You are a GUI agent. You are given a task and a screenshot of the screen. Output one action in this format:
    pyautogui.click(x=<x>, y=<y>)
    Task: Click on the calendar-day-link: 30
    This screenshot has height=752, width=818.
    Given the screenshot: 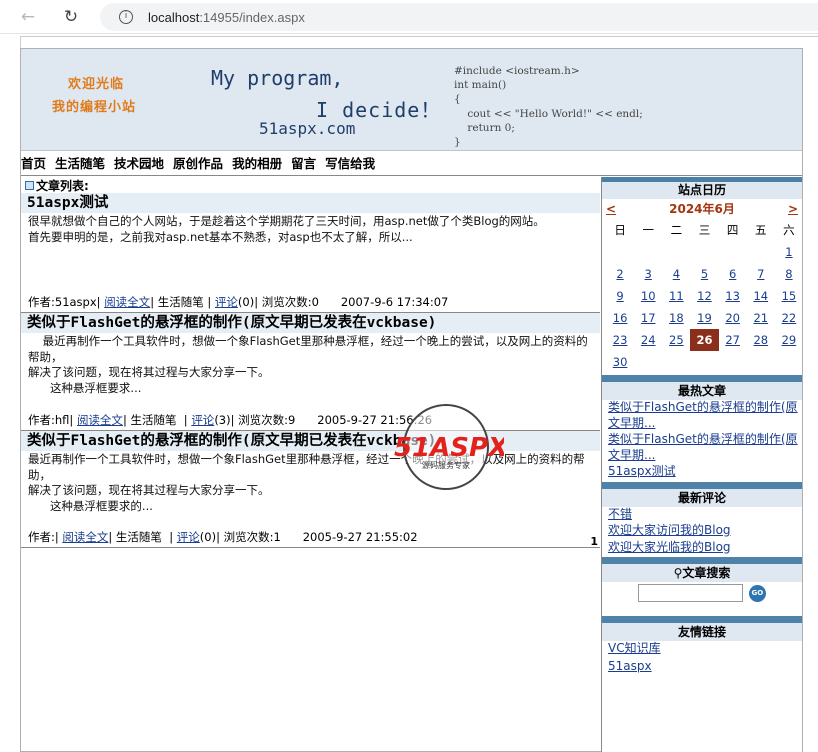 What is the action you would take?
    pyautogui.click(x=620, y=362)
    